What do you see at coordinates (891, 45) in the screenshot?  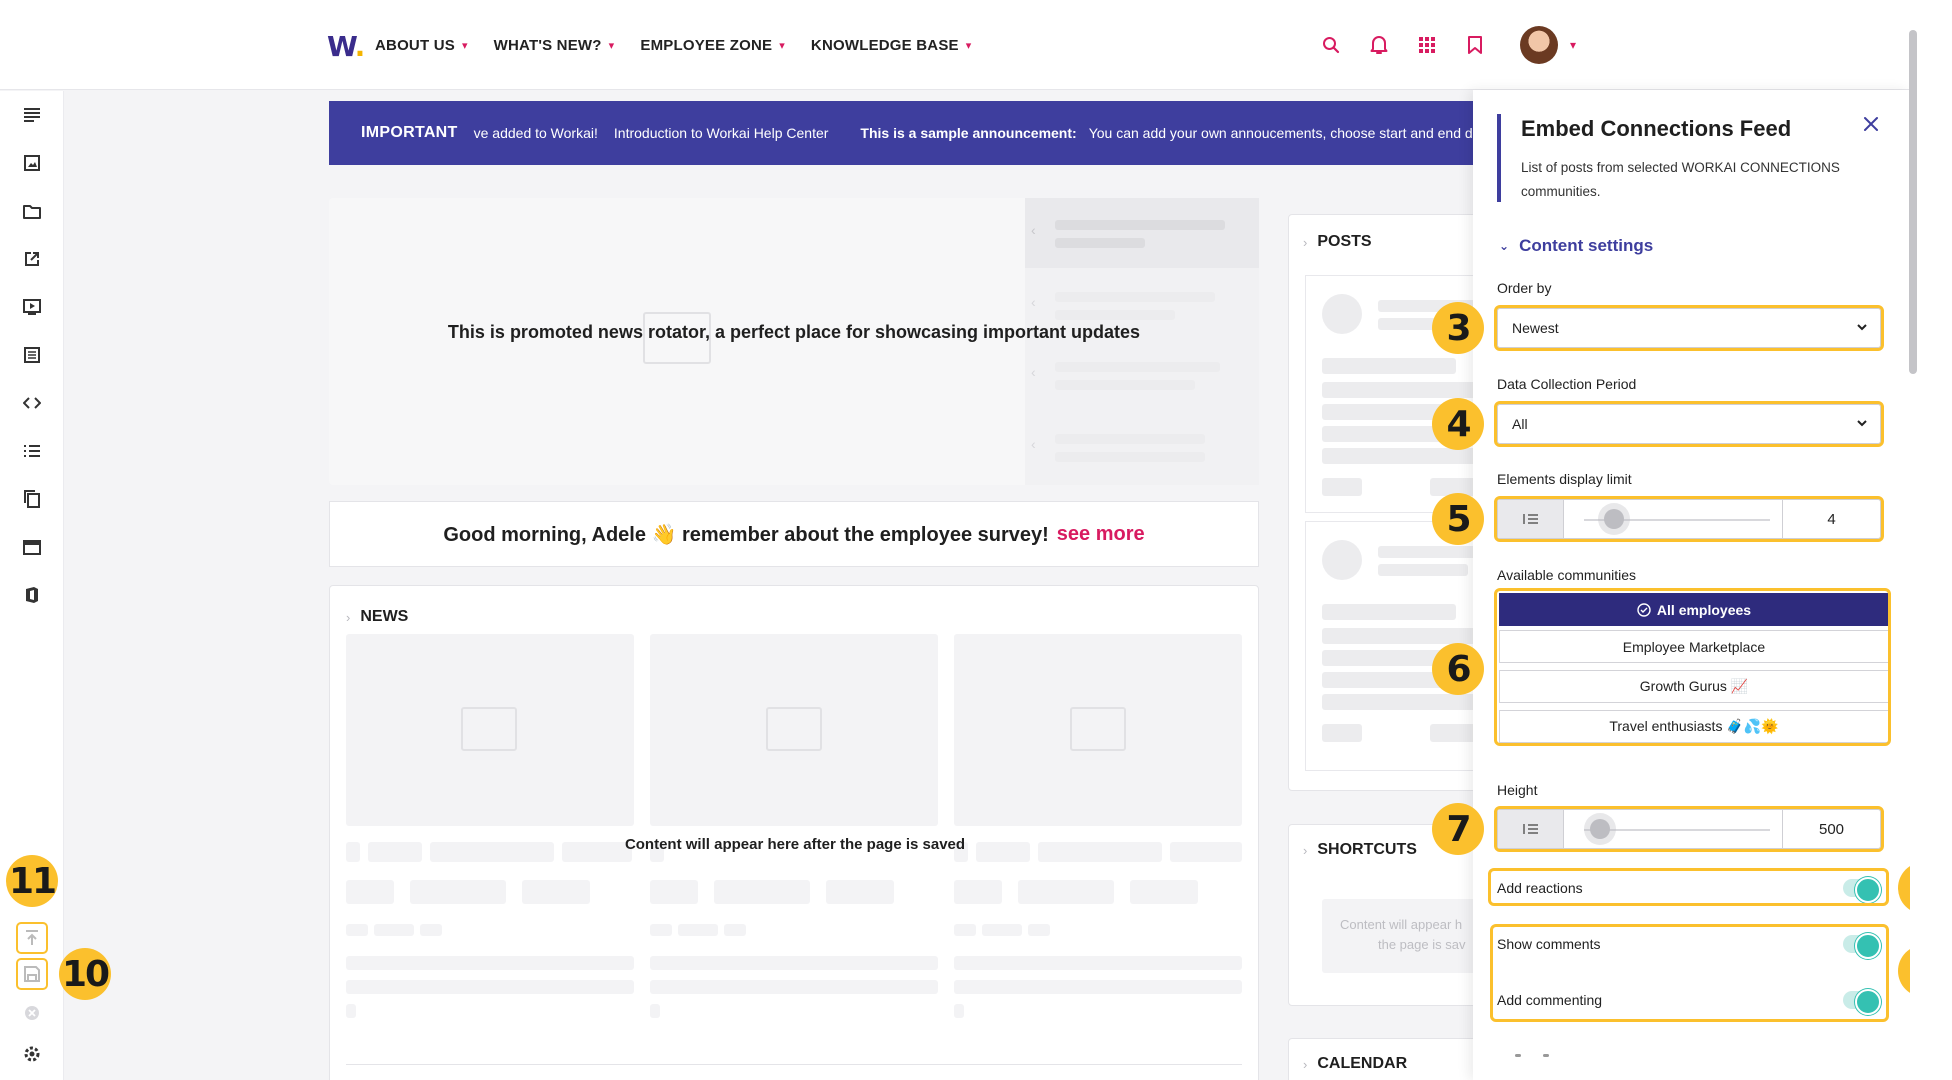 I see `nav-knowledge-base: KNOWLEDGE BASE ▾` at bounding box center [891, 45].